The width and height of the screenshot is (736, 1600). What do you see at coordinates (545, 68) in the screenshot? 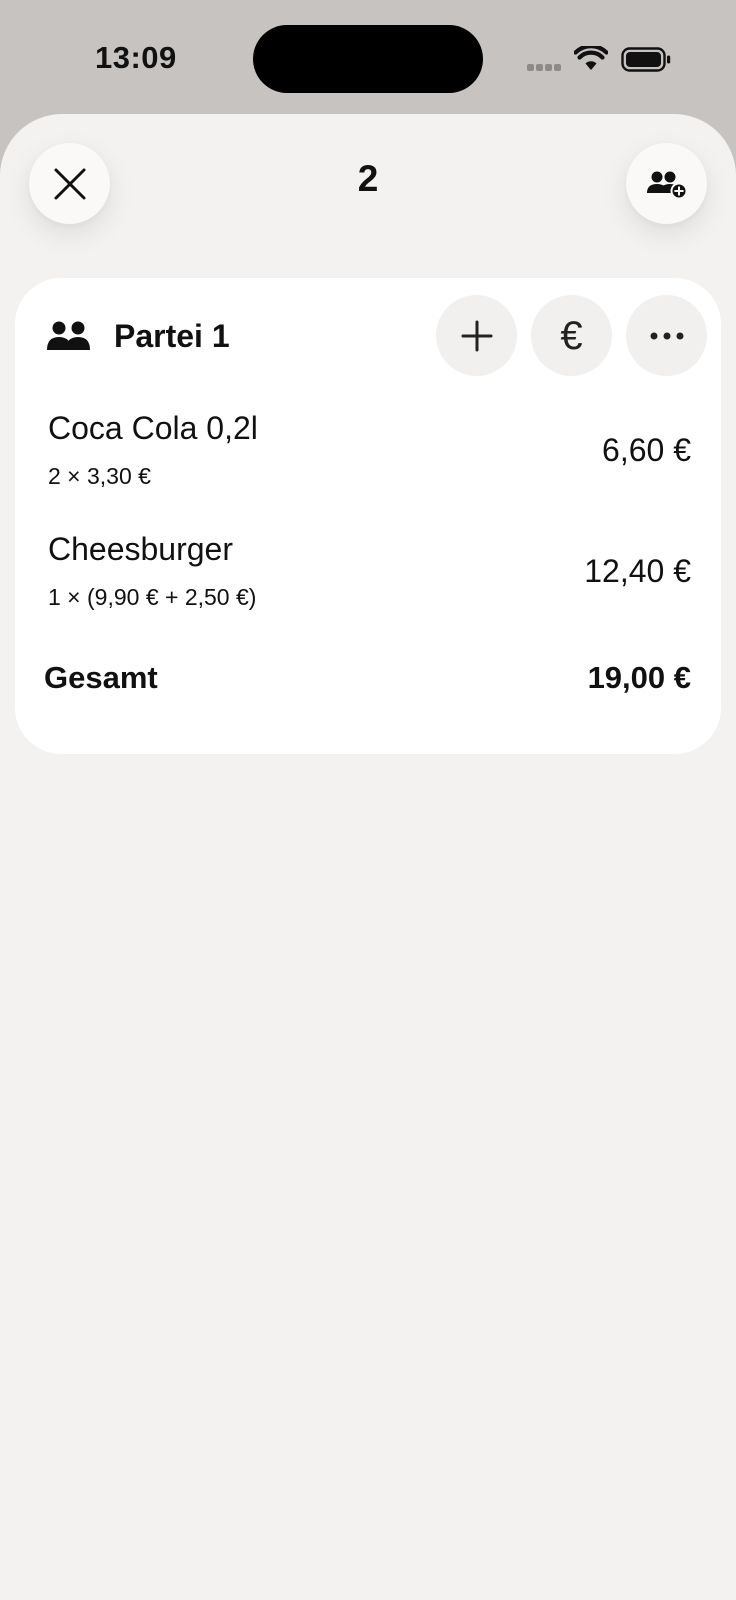
I see `cellular-signal-icon` at bounding box center [545, 68].